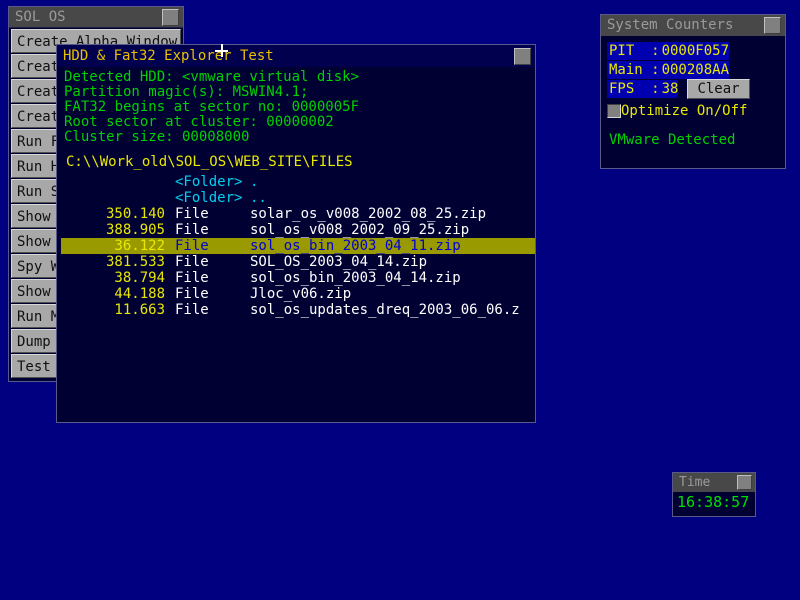 The width and height of the screenshot is (800, 600). Describe the element at coordinates (355, 246) in the screenshot. I see `file-name: sol_os_bin_2003_04_11.zip` at that location.